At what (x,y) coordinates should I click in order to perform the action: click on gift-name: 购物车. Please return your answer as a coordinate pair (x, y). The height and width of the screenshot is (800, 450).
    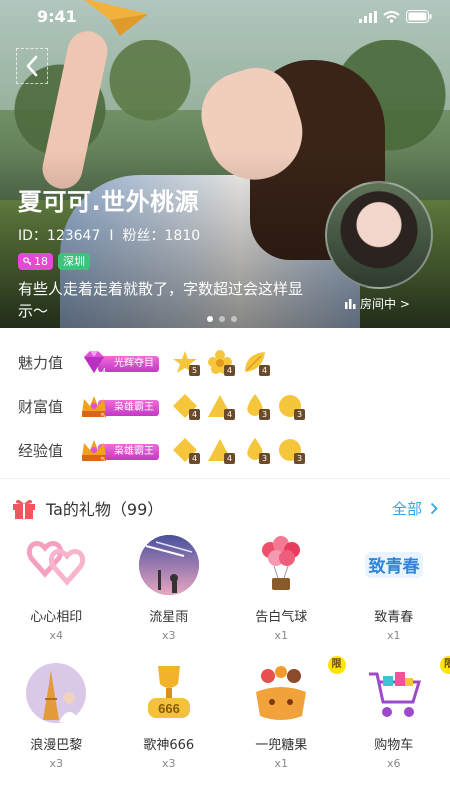
    Looking at the image, I should click on (394, 745).